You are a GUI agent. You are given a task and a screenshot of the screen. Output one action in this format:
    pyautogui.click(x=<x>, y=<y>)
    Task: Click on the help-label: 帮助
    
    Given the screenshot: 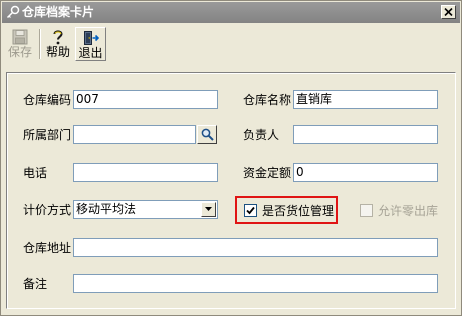 What is the action you would take?
    pyautogui.click(x=57, y=52)
    